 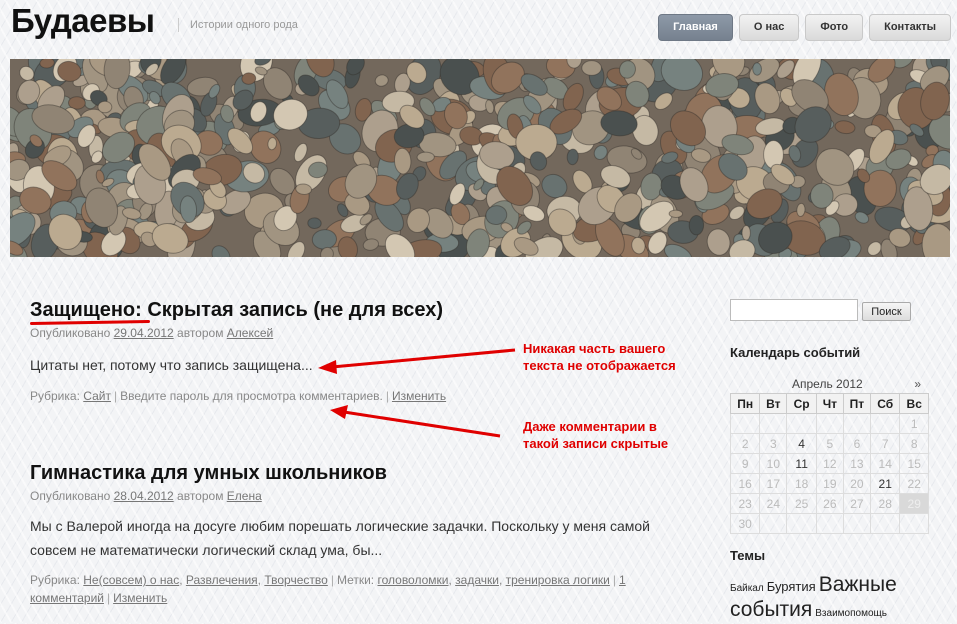 I want to click on rubric-link: Творчество, so click(x=295, y=580).